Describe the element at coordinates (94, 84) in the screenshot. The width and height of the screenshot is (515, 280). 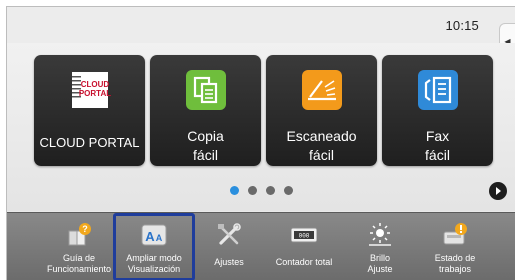
I see `logo-text-line1: CLOUD` at that location.